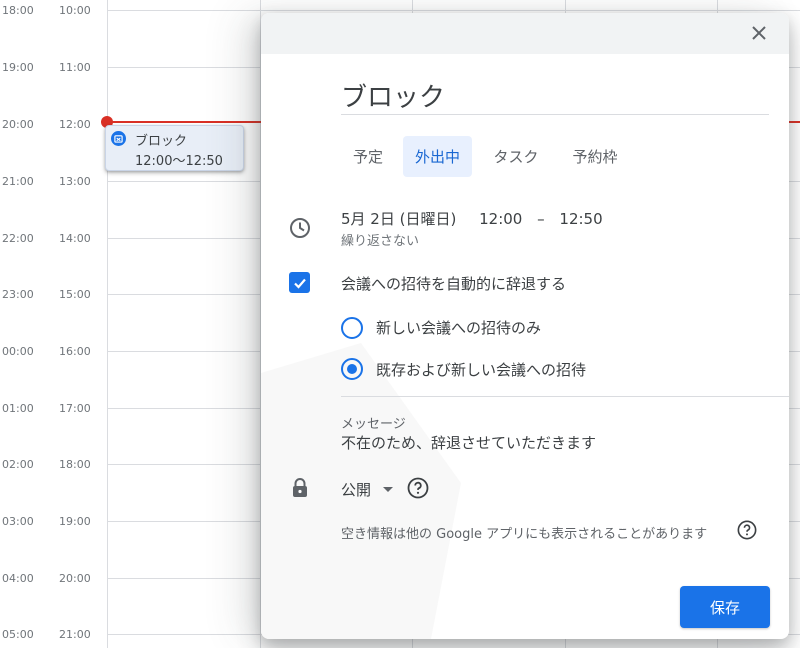  What do you see at coordinates (18, 578) in the screenshot?
I see `time-label-primary: 04:00` at bounding box center [18, 578].